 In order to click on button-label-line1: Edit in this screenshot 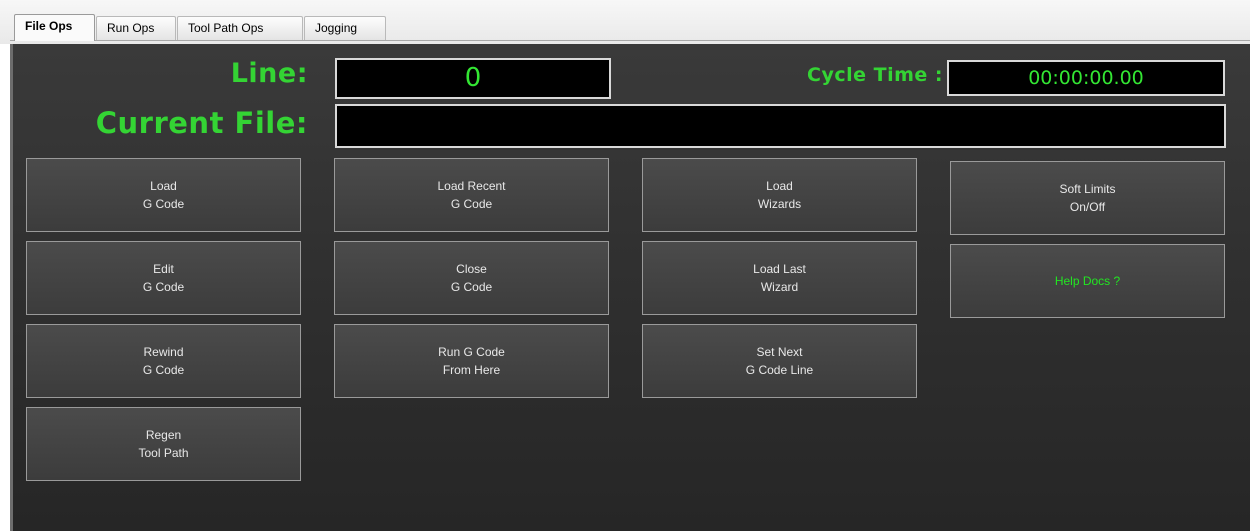, I will do `click(163, 269)`.